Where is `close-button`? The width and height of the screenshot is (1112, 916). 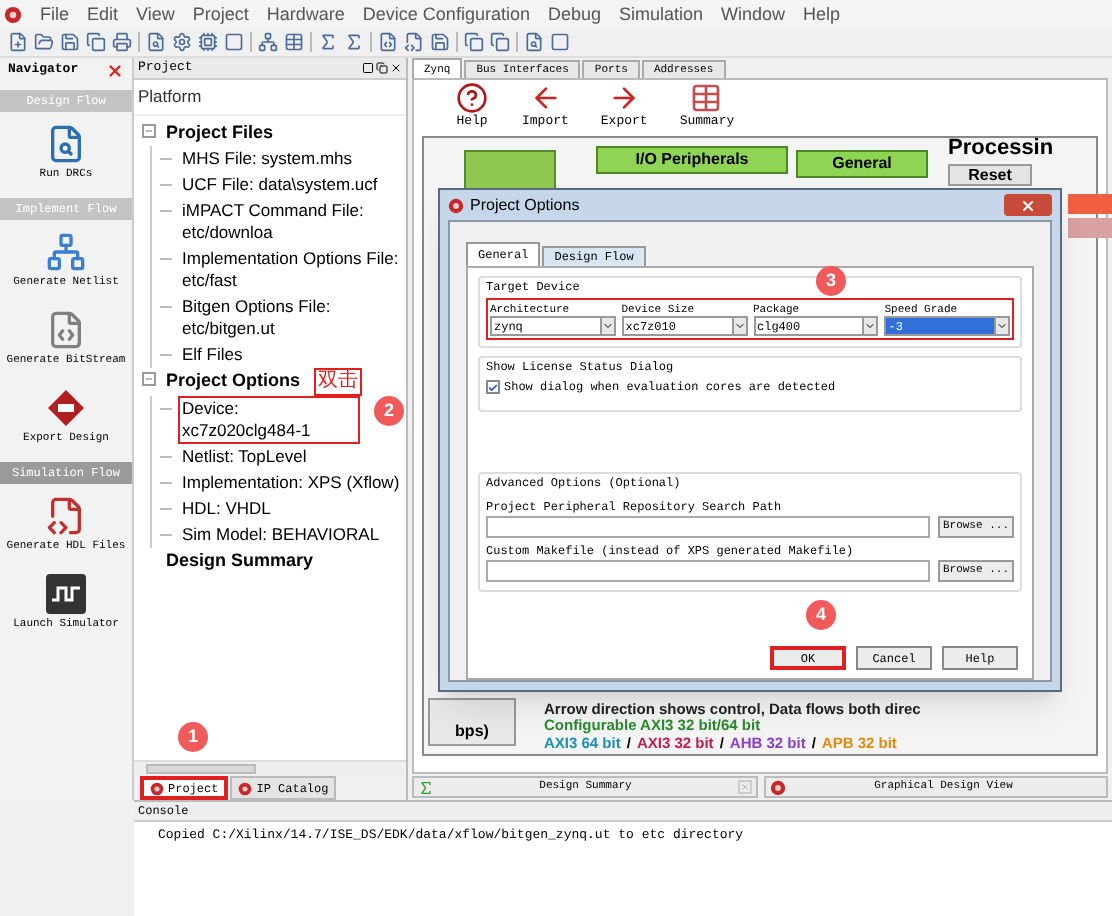
close-button is located at coordinates (1028, 205).